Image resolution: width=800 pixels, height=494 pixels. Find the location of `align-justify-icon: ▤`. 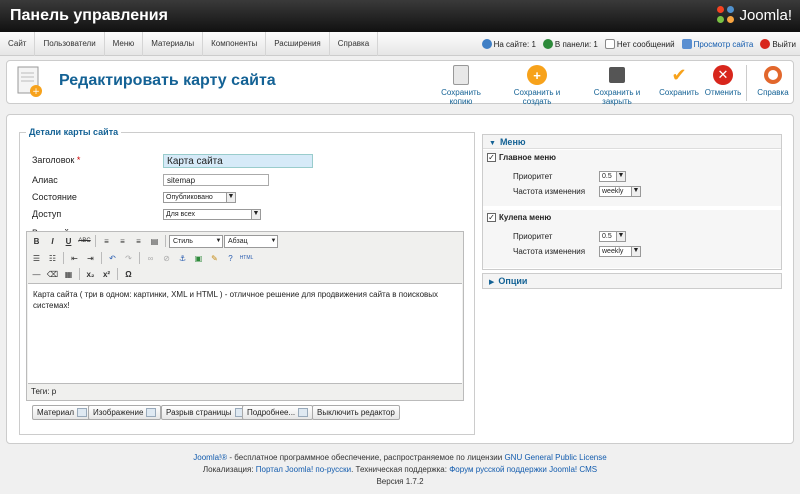

align-justify-icon: ▤ is located at coordinates (154, 241).